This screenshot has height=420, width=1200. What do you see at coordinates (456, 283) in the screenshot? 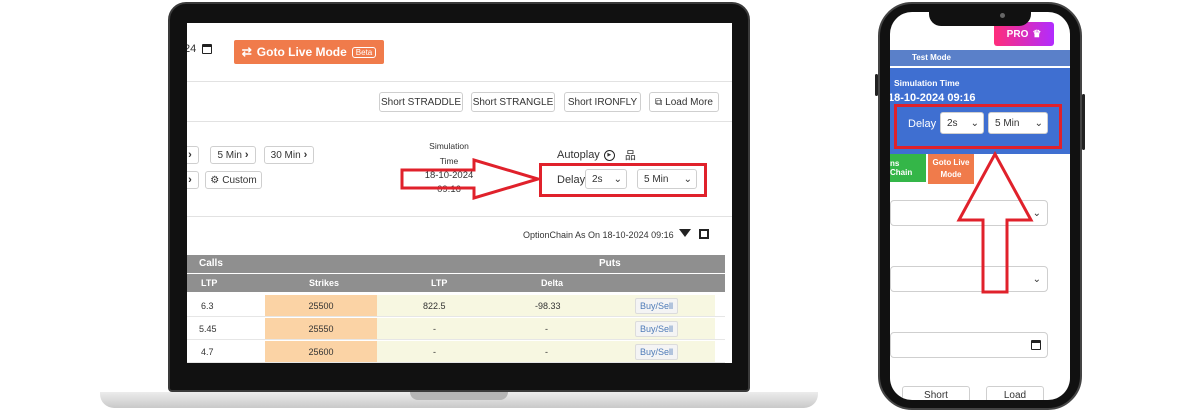
I see `table-column-header: LTP Strikes LTP Delta` at bounding box center [456, 283].